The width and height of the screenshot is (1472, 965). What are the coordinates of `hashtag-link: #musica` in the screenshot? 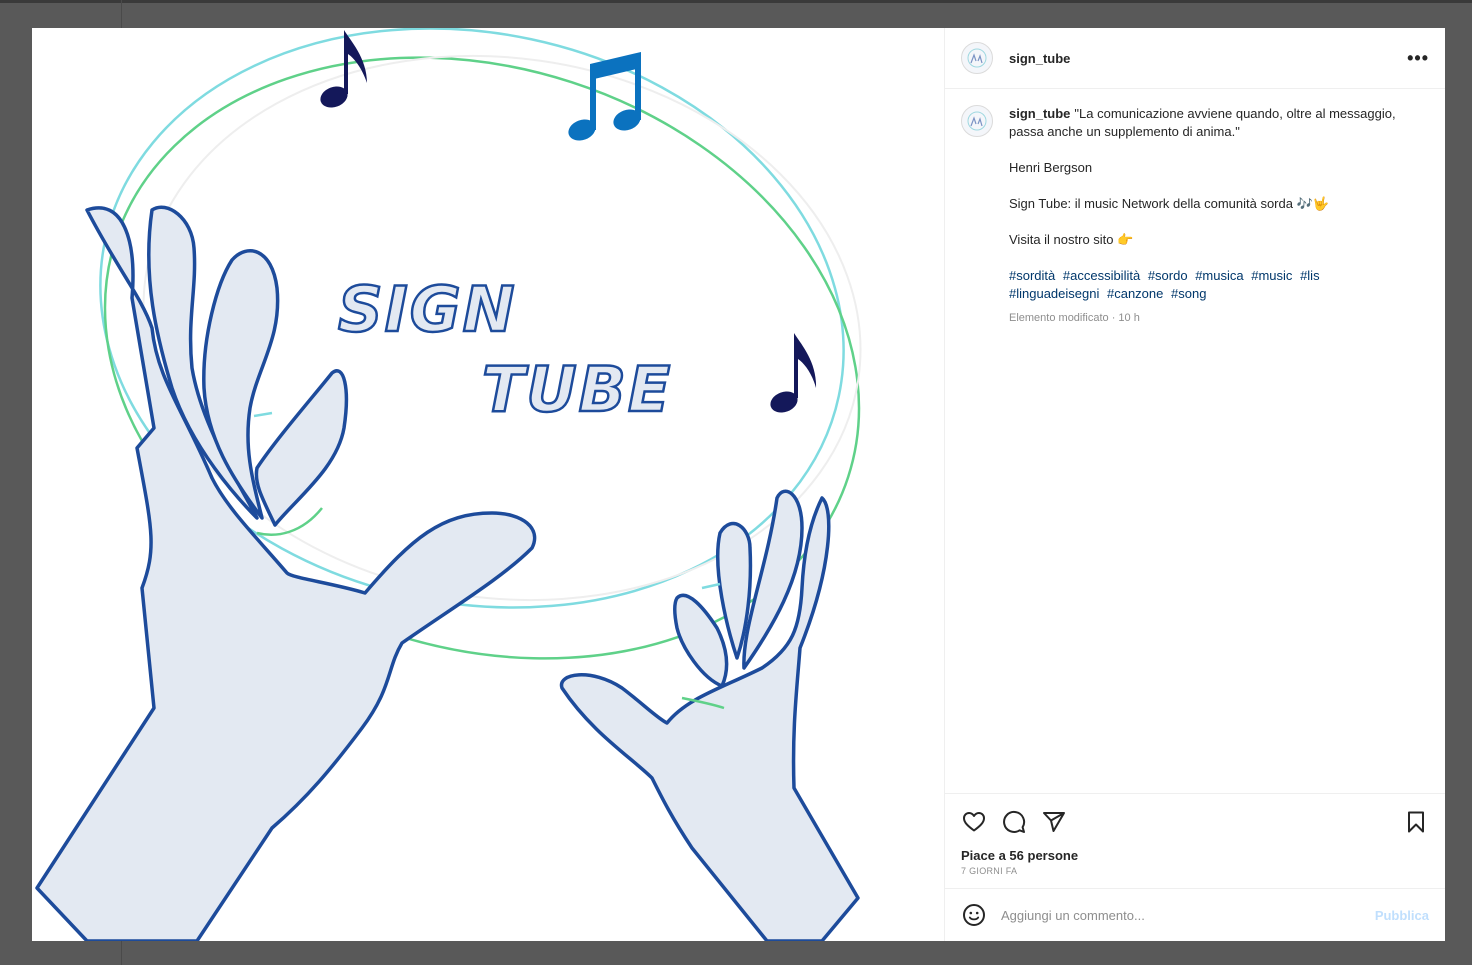 It's located at (1219, 275).